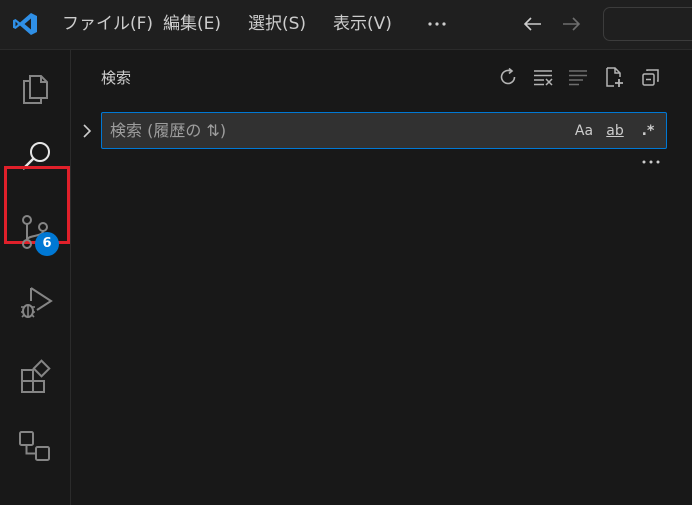 This screenshot has height=505, width=692. Describe the element at coordinates (508, 77) in the screenshot. I see `refresh-icon` at that location.